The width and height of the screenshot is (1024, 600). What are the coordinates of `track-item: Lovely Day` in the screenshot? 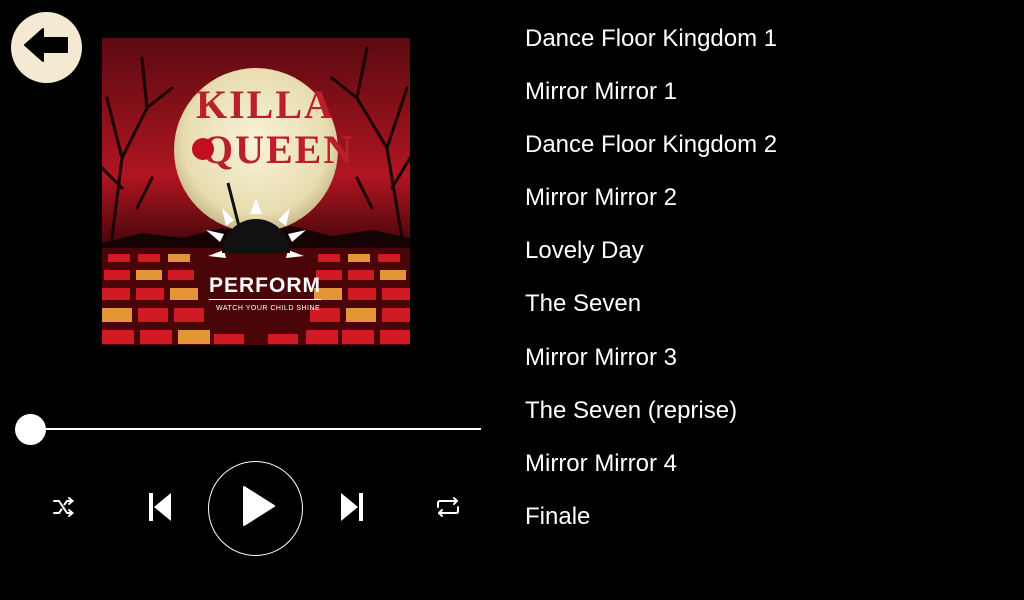 It's located at (651, 262).